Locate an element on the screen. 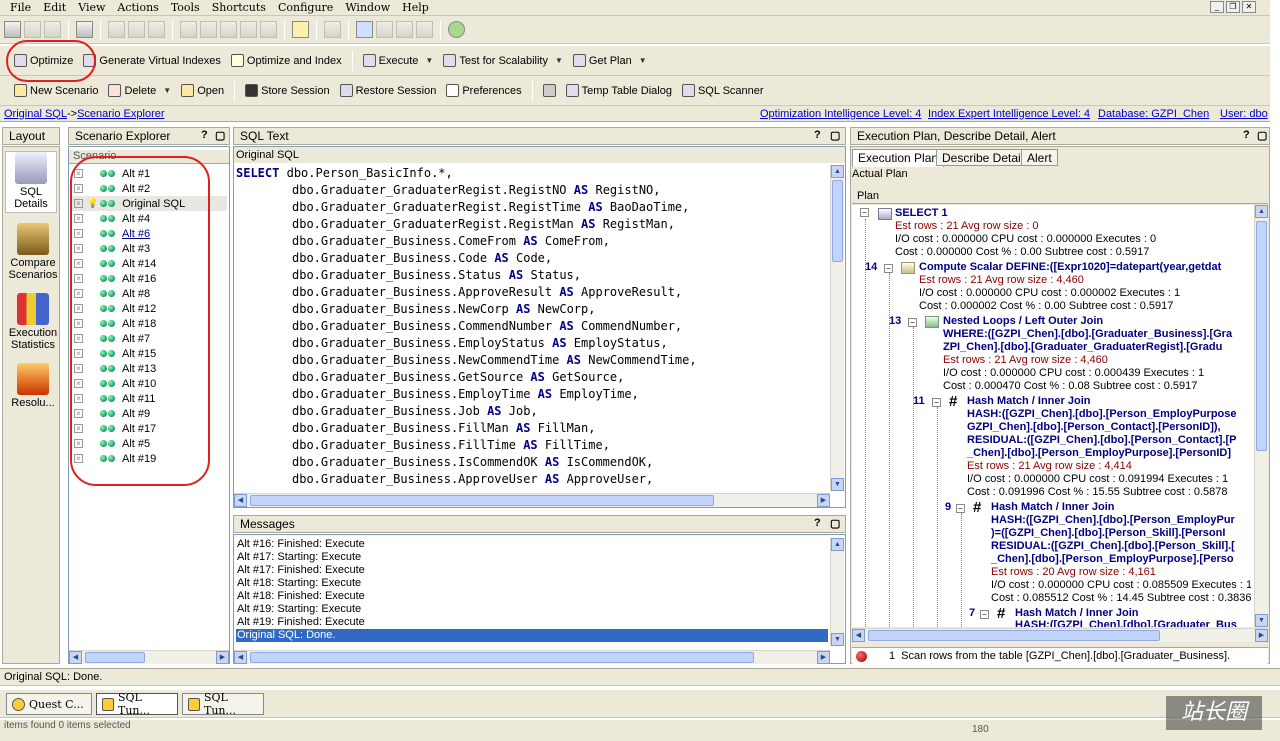 The height and width of the screenshot is (741, 1280). sql-scanner-button: SQL Scanner is located at coordinates (723, 90).